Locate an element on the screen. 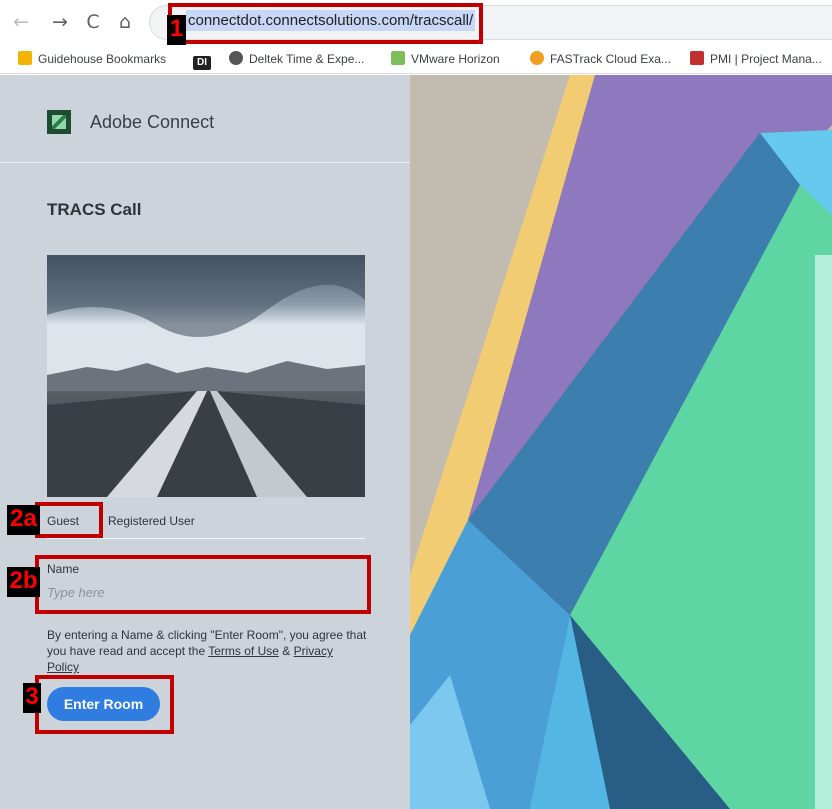 The height and width of the screenshot is (809, 832). reload-icon: C is located at coordinates (93, 22).